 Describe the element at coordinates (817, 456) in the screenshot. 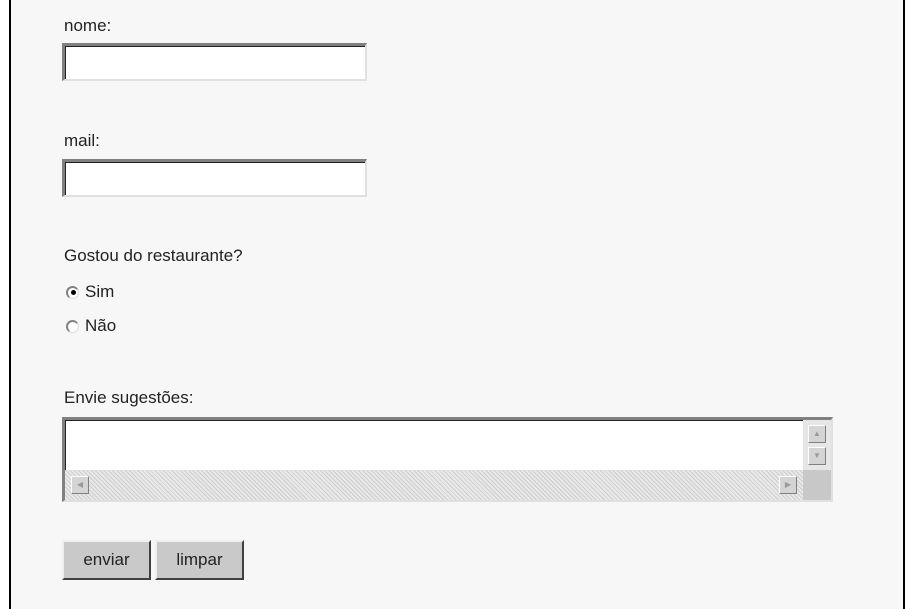

I see `arrow-down-icon: ▼` at that location.